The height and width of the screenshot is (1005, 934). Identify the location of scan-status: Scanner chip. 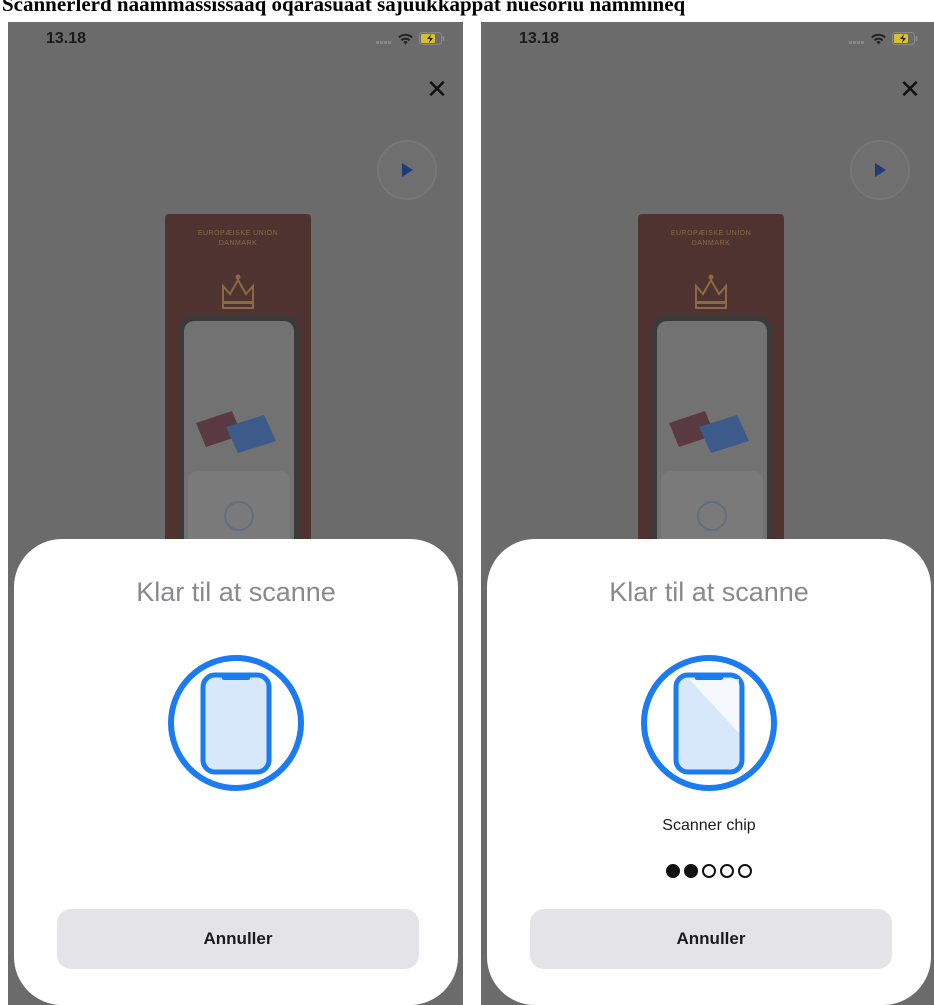
(709, 825).